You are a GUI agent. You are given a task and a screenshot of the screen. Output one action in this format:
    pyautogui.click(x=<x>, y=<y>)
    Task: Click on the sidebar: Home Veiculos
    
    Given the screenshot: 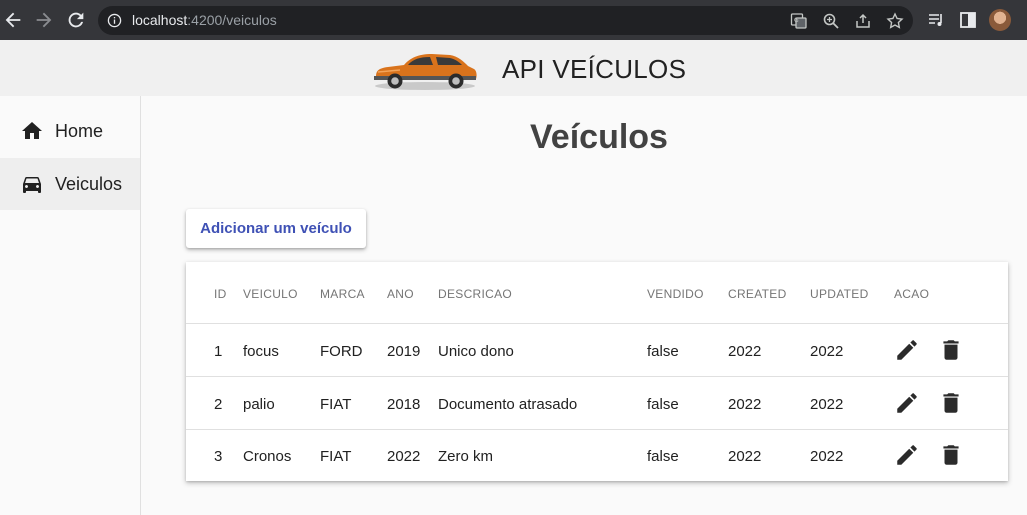 What is the action you would take?
    pyautogui.click(x=70, y=305)
    